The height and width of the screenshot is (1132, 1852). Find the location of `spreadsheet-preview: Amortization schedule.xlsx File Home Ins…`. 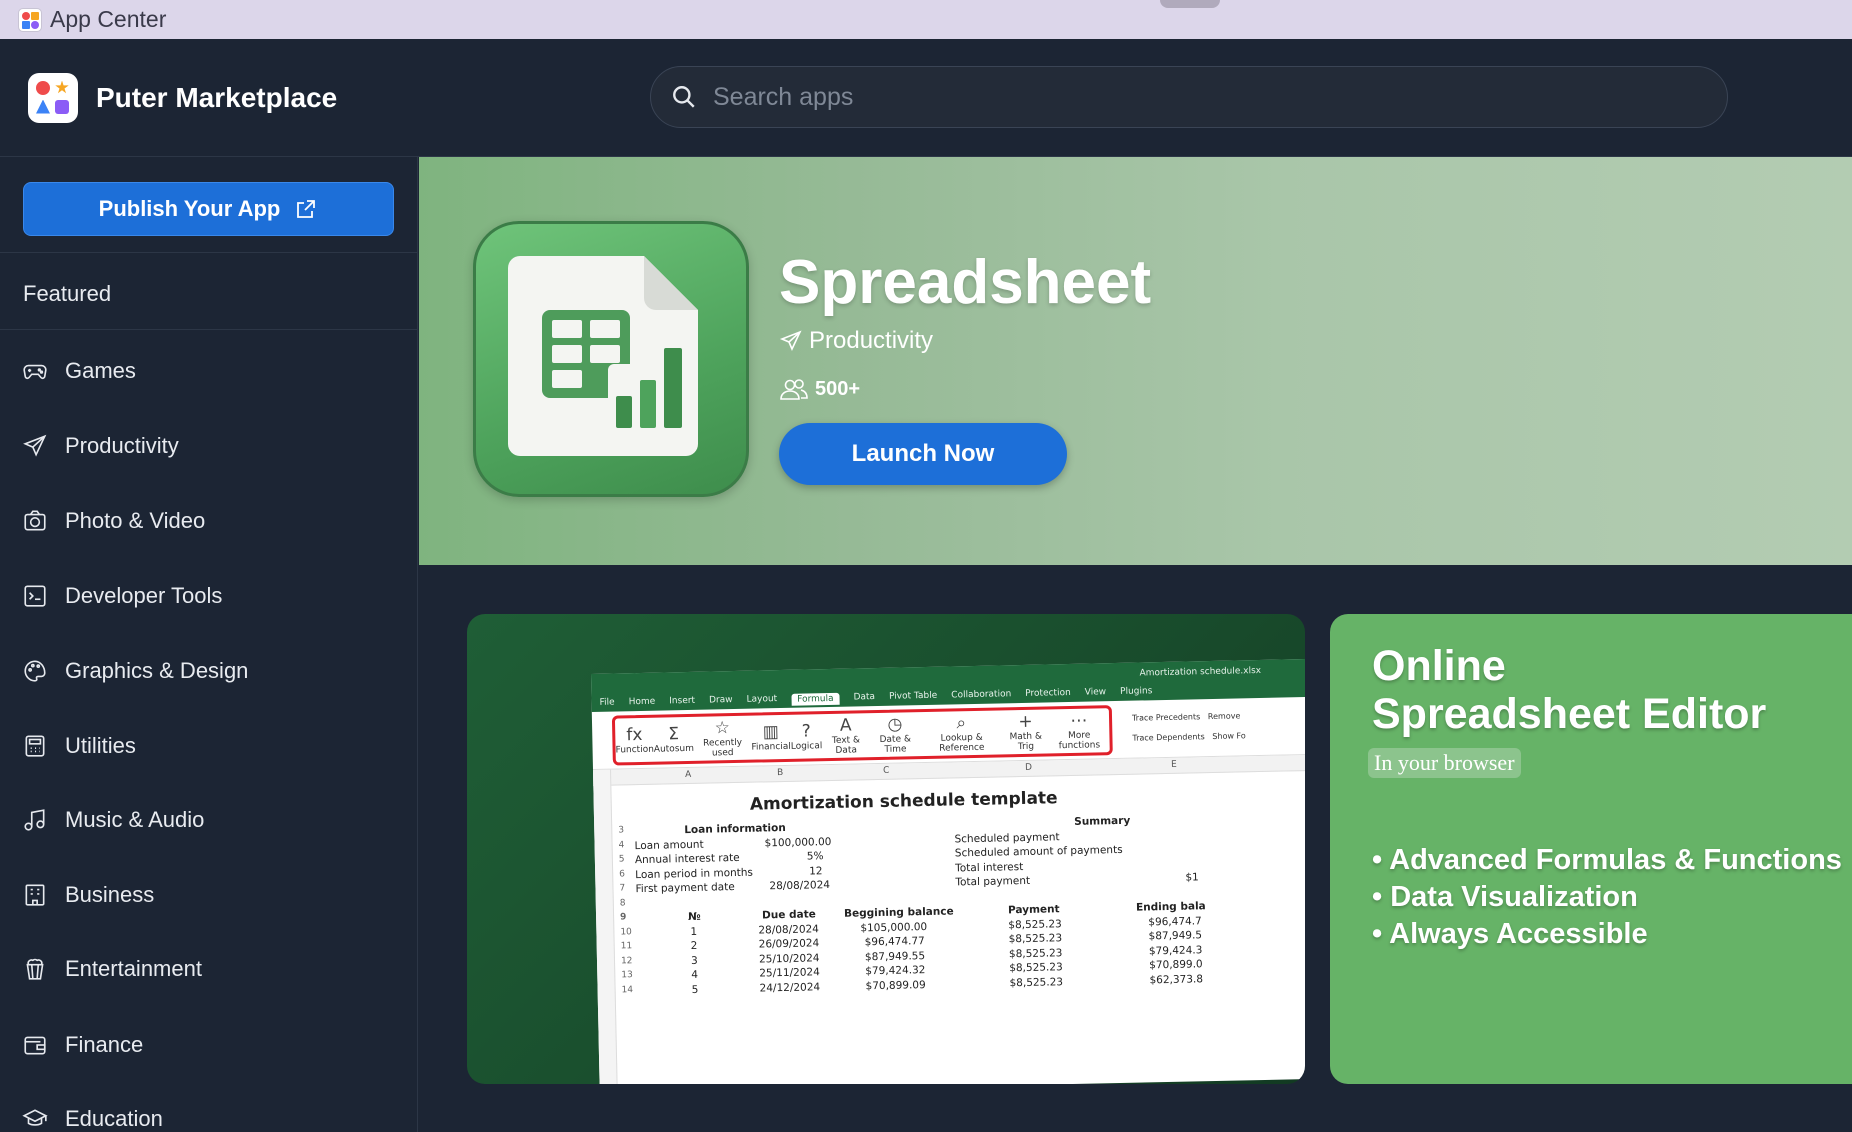

spreadsheet-preview: Amortization schedule.xlsx File Home Ins… is located at coordinates (948, 871).